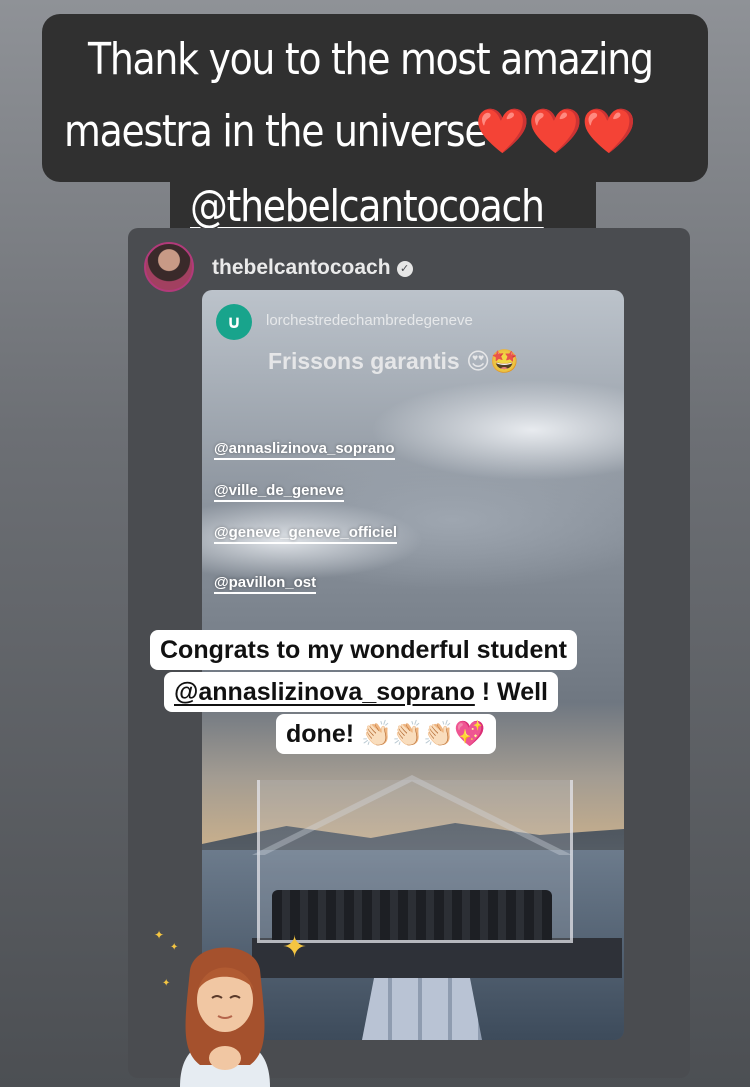 Image resolution: width=750 pixels, height=1087 pixels. What do you see at coordinates (301, 267) in the screenshot?
I see `username-text: thebelcantocoach` at bounding box center [301, 267].